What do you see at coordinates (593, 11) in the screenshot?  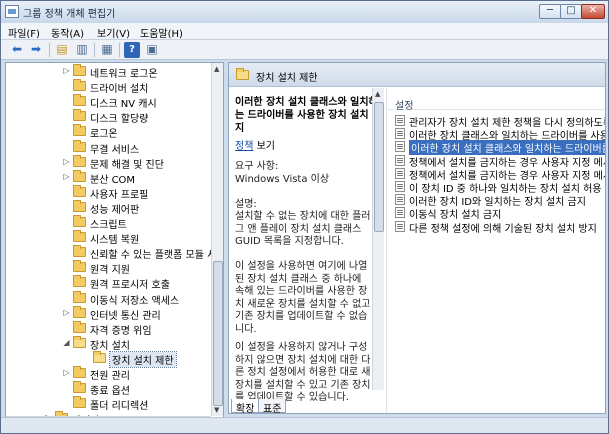 I see `close-button: ✕` at bounding box center [593, 11].